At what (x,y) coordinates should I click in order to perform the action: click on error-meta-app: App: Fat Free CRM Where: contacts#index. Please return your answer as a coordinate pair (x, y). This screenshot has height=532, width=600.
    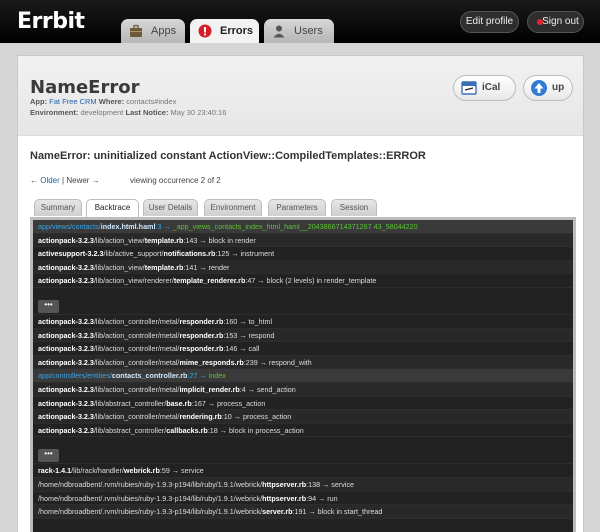
    Looking at the image, I should click on (103, 101).